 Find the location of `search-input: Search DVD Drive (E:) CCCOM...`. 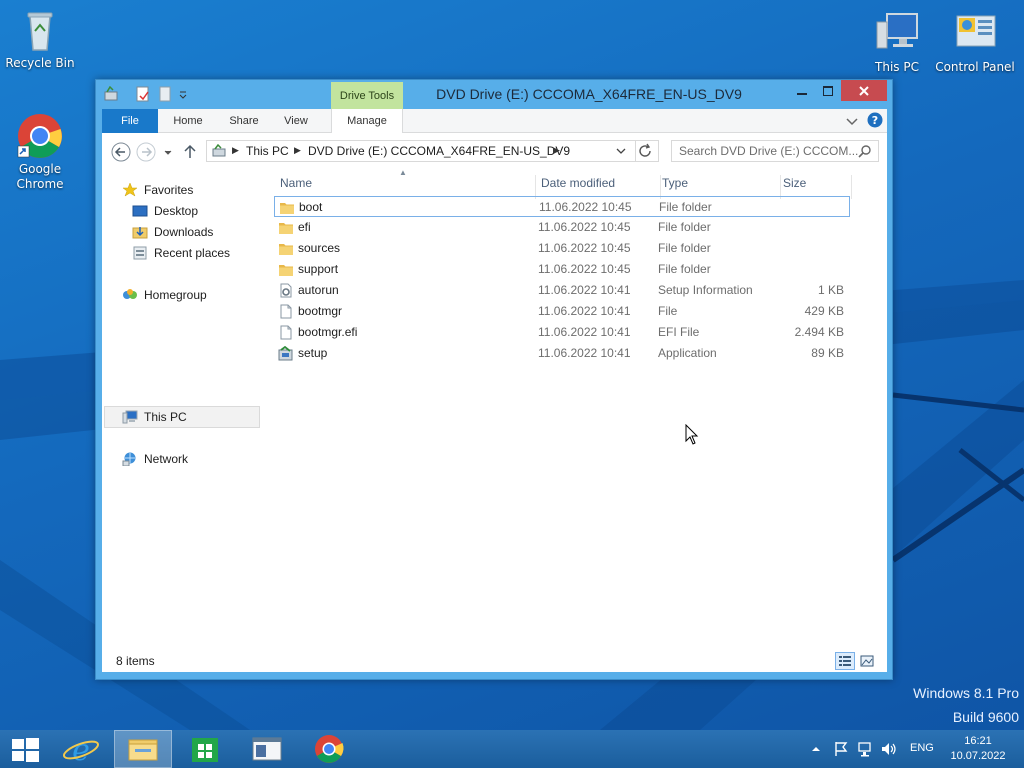

search-input: Search DVD Drive (E:) CCCOM... is located at coordinates (775, 151).